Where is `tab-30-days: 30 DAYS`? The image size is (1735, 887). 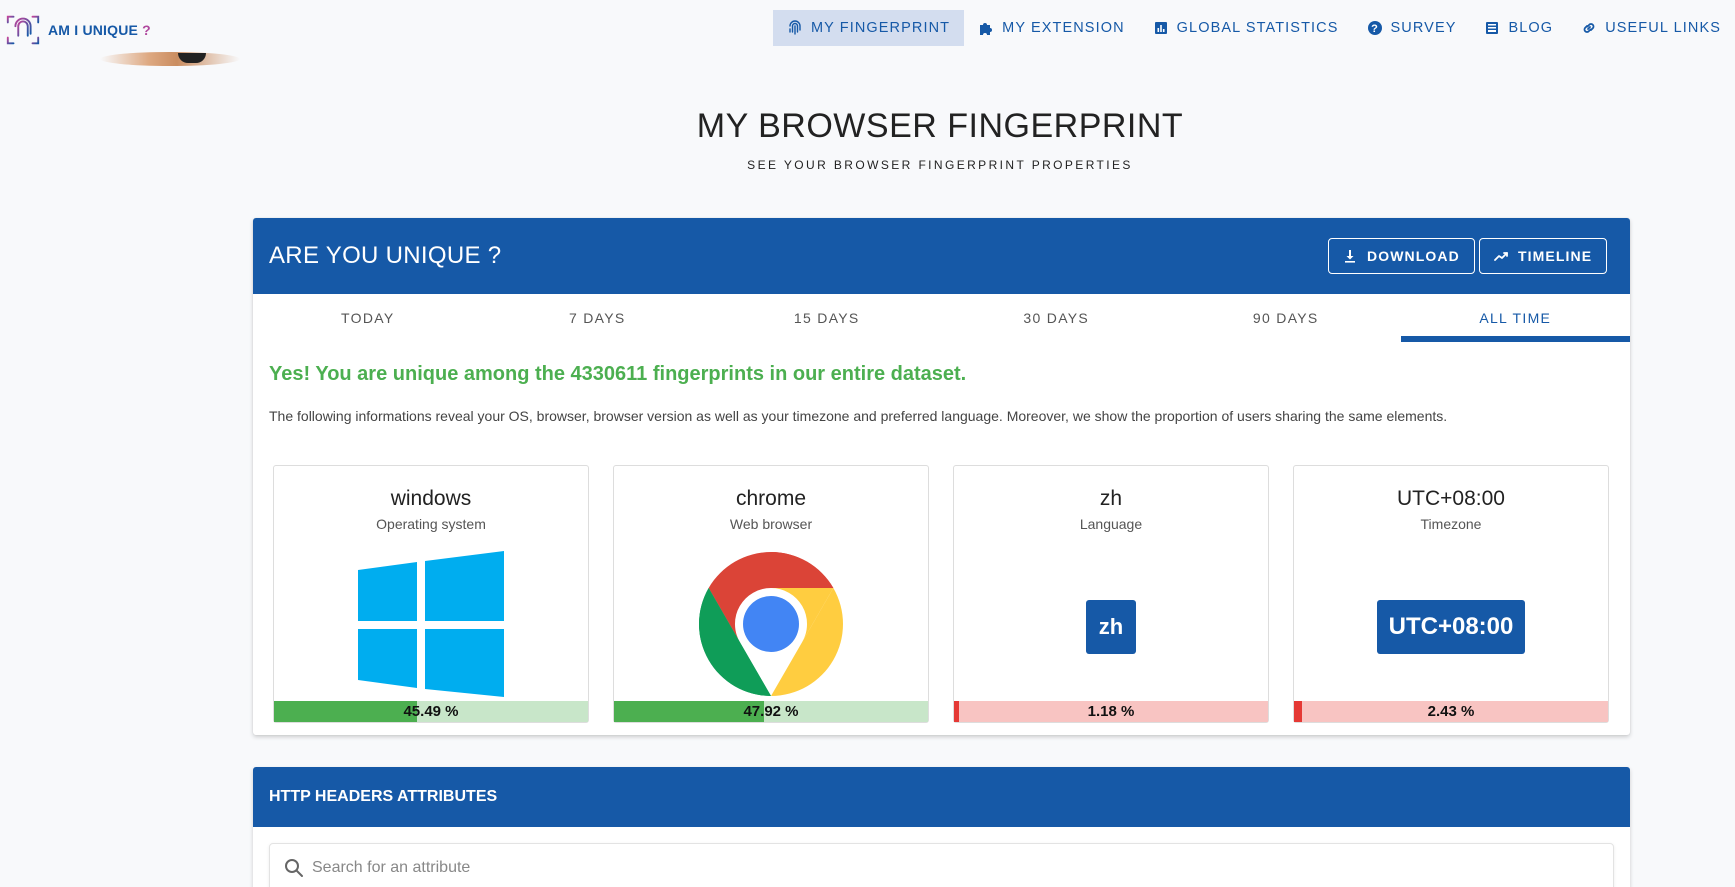
tab-30-days: 30 DAYS is located at coordinates (1057, 318).